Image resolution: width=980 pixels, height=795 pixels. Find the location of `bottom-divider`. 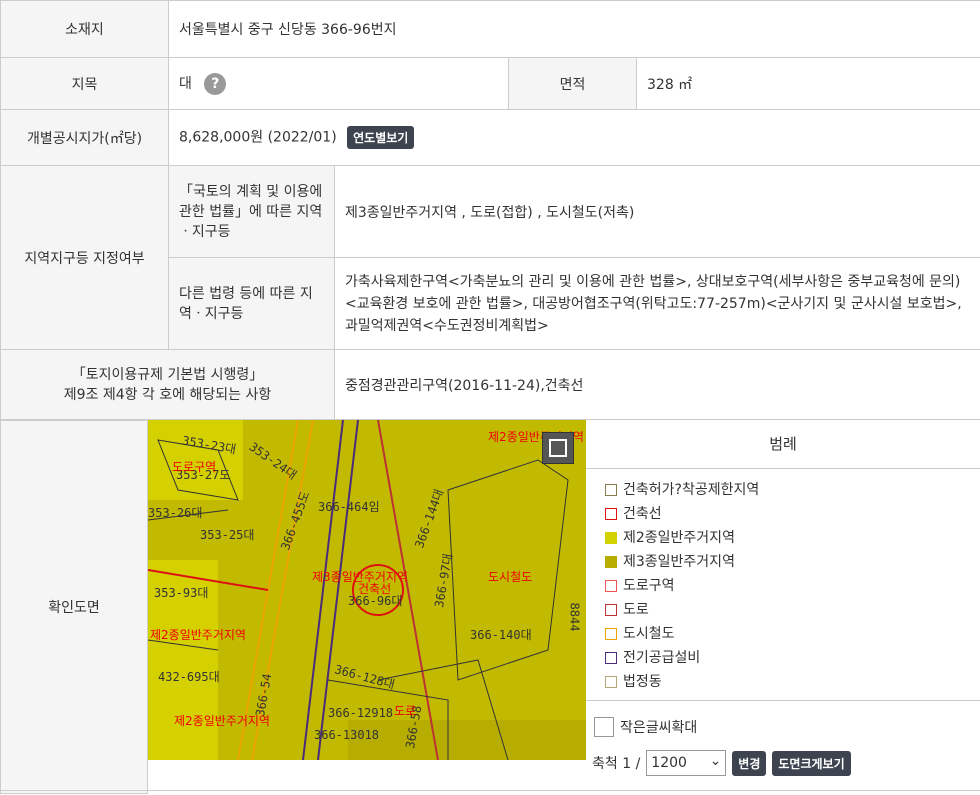

bottom-divider is located at coordinates (490, 790).